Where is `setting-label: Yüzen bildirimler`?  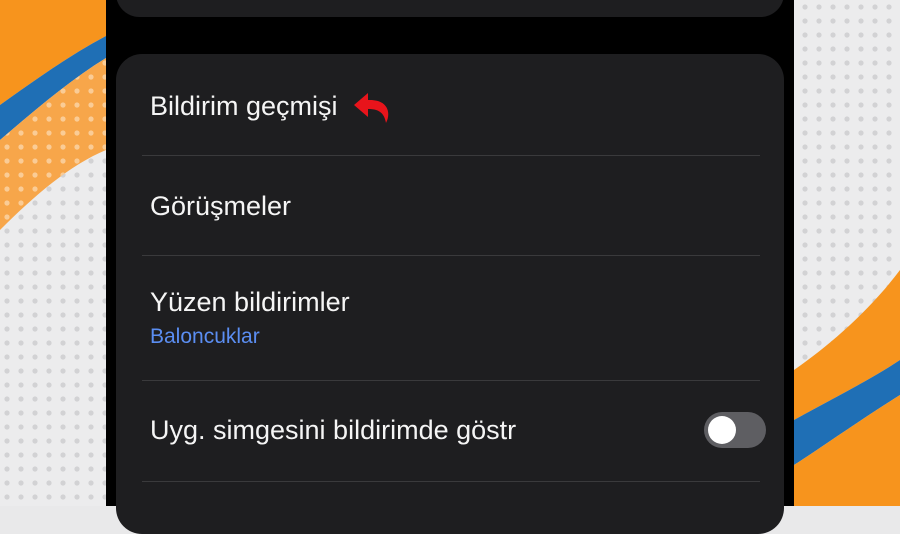 setting-label: Yüzen bildirimler is located at coordinates (250, 302).